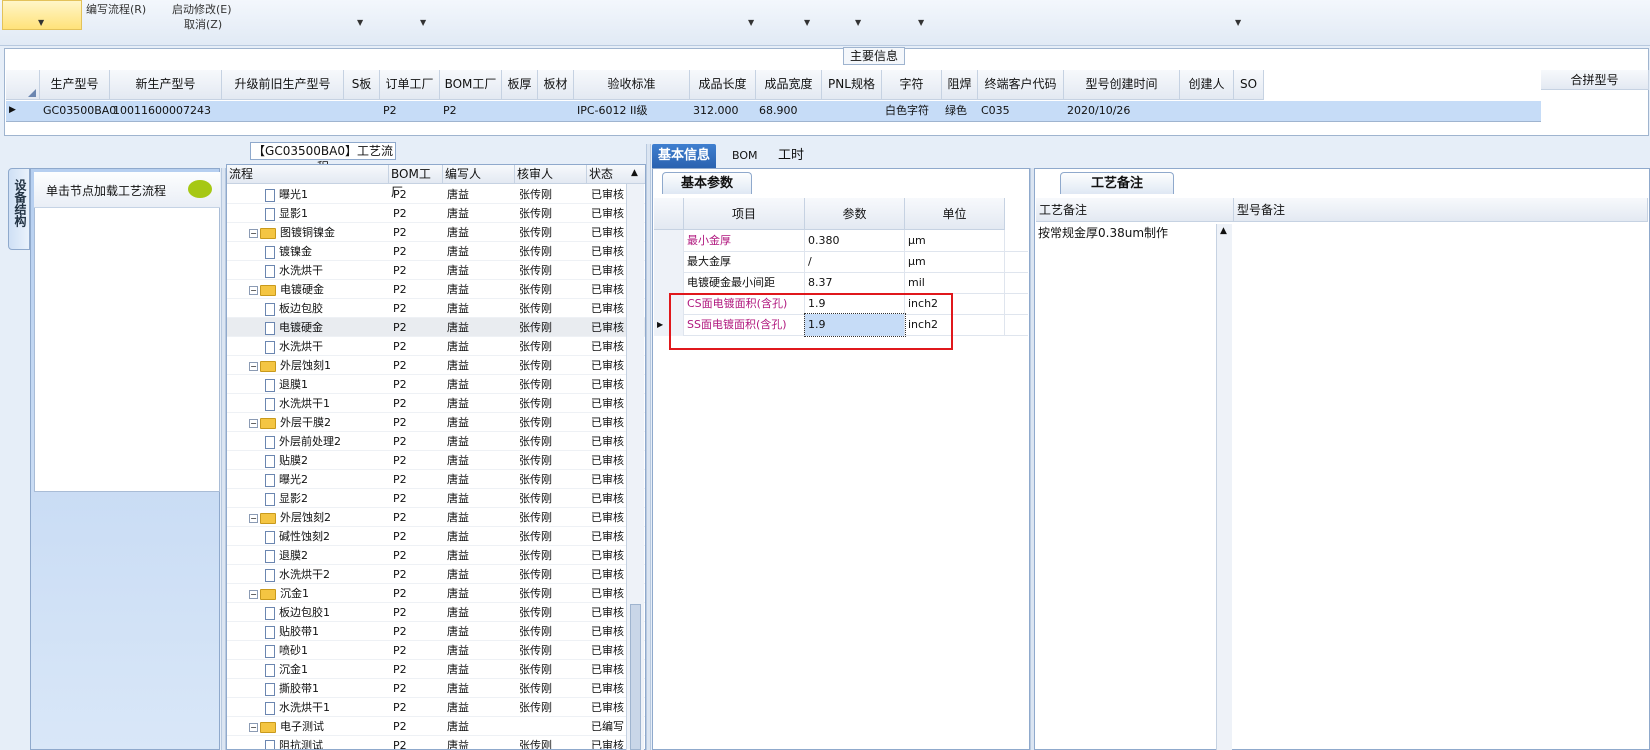 The width and height of the screenshot is (1650, 750). What do you see at coordinates (327, 194) in the screenshot?
I see `tree-node: 曝光1` at bounding box center [327, 194].